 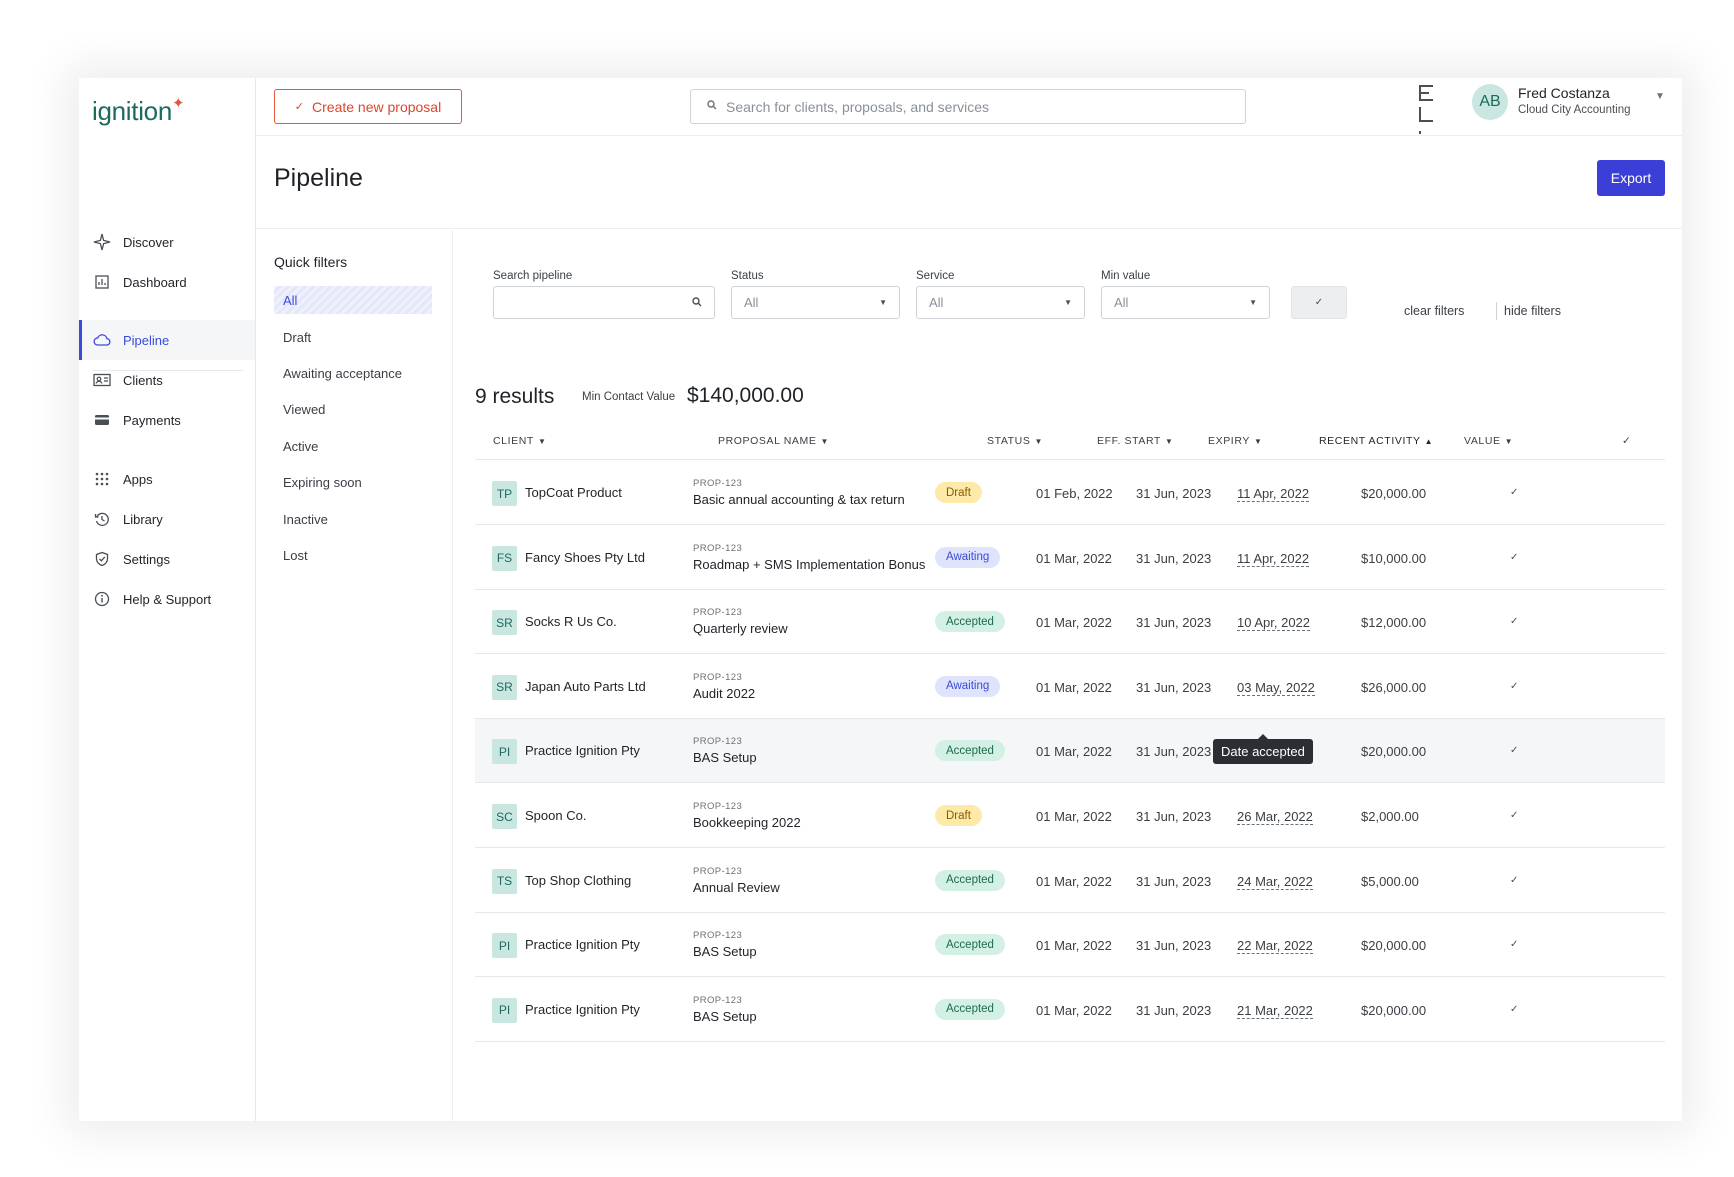 What do you see at coordinates (167, 380) in the screenshot?
I see `sidebar-item-clients: Clients` at bounding box center [167, 380].